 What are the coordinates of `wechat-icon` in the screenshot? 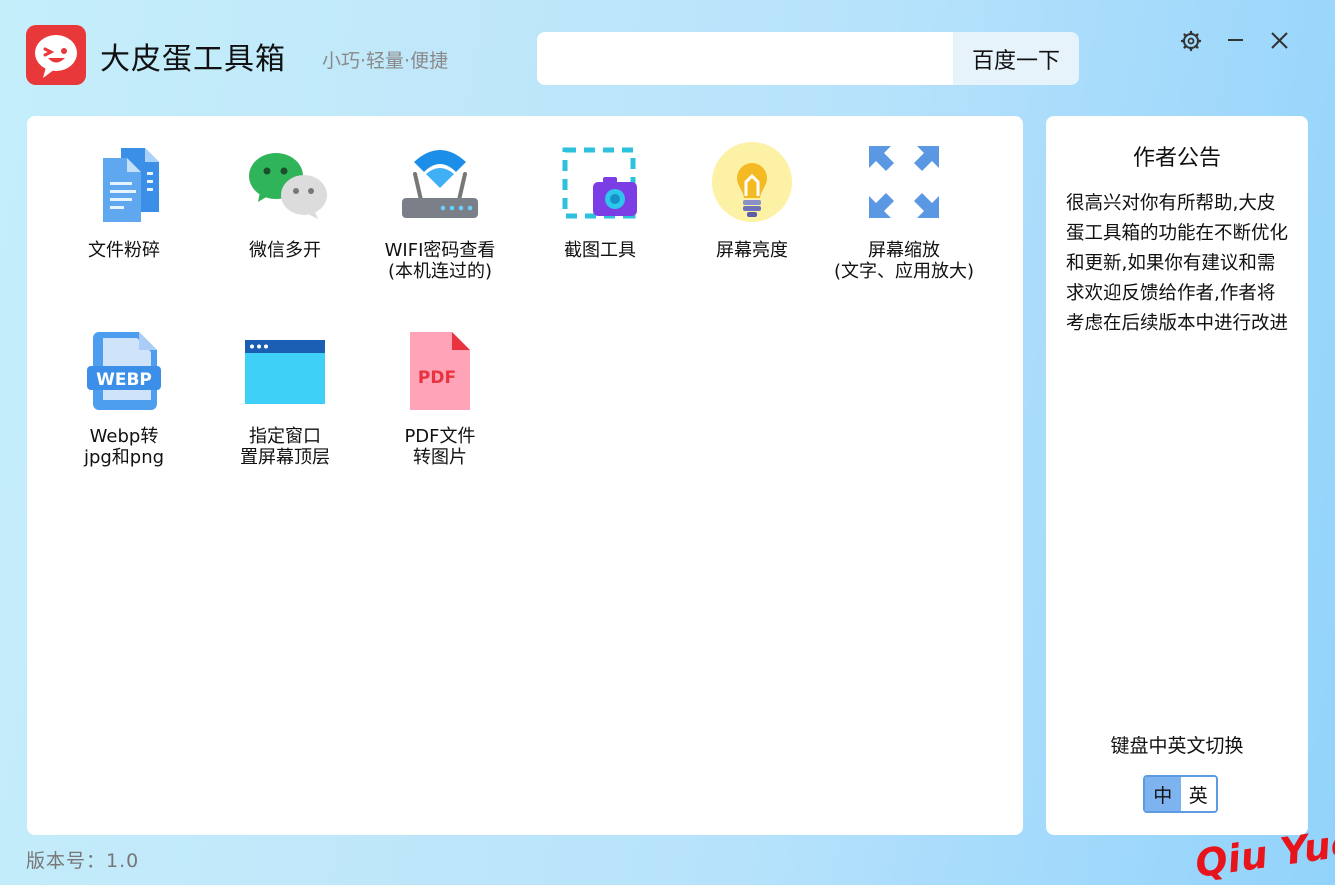 It's located at (288, 186).